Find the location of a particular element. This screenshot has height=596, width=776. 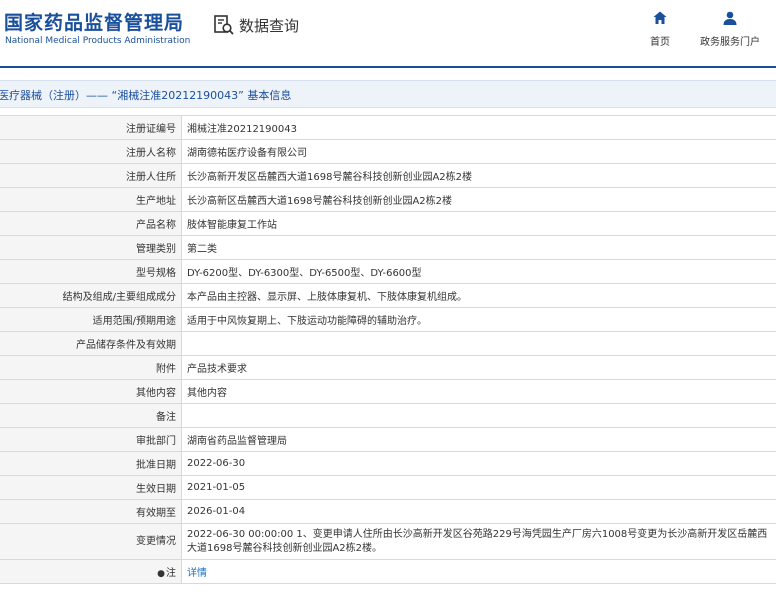

field-value: DY-6200型、DY-6300型、DY-6500型、DY-6600型 is located at coordinates (478, 271).